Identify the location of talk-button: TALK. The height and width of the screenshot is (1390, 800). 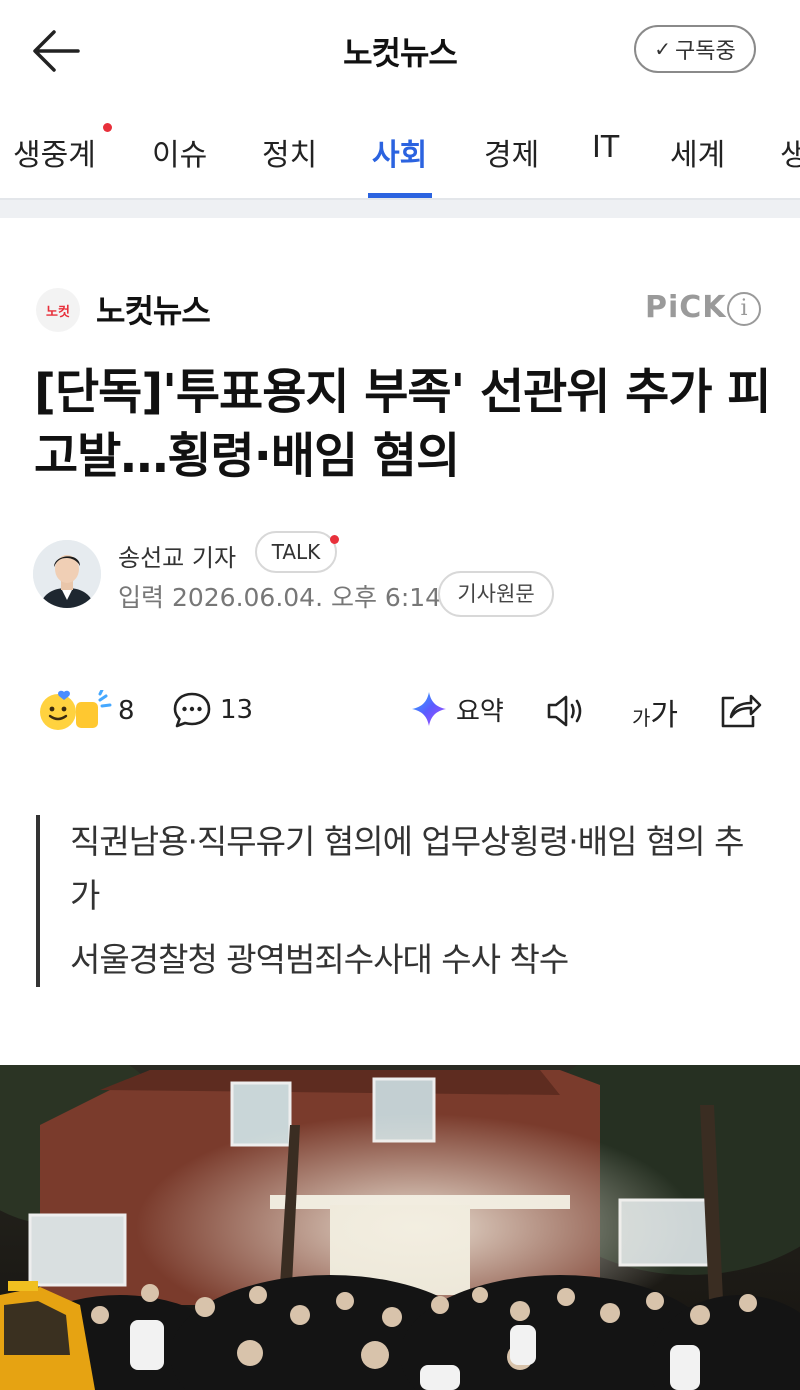
(296, 552).